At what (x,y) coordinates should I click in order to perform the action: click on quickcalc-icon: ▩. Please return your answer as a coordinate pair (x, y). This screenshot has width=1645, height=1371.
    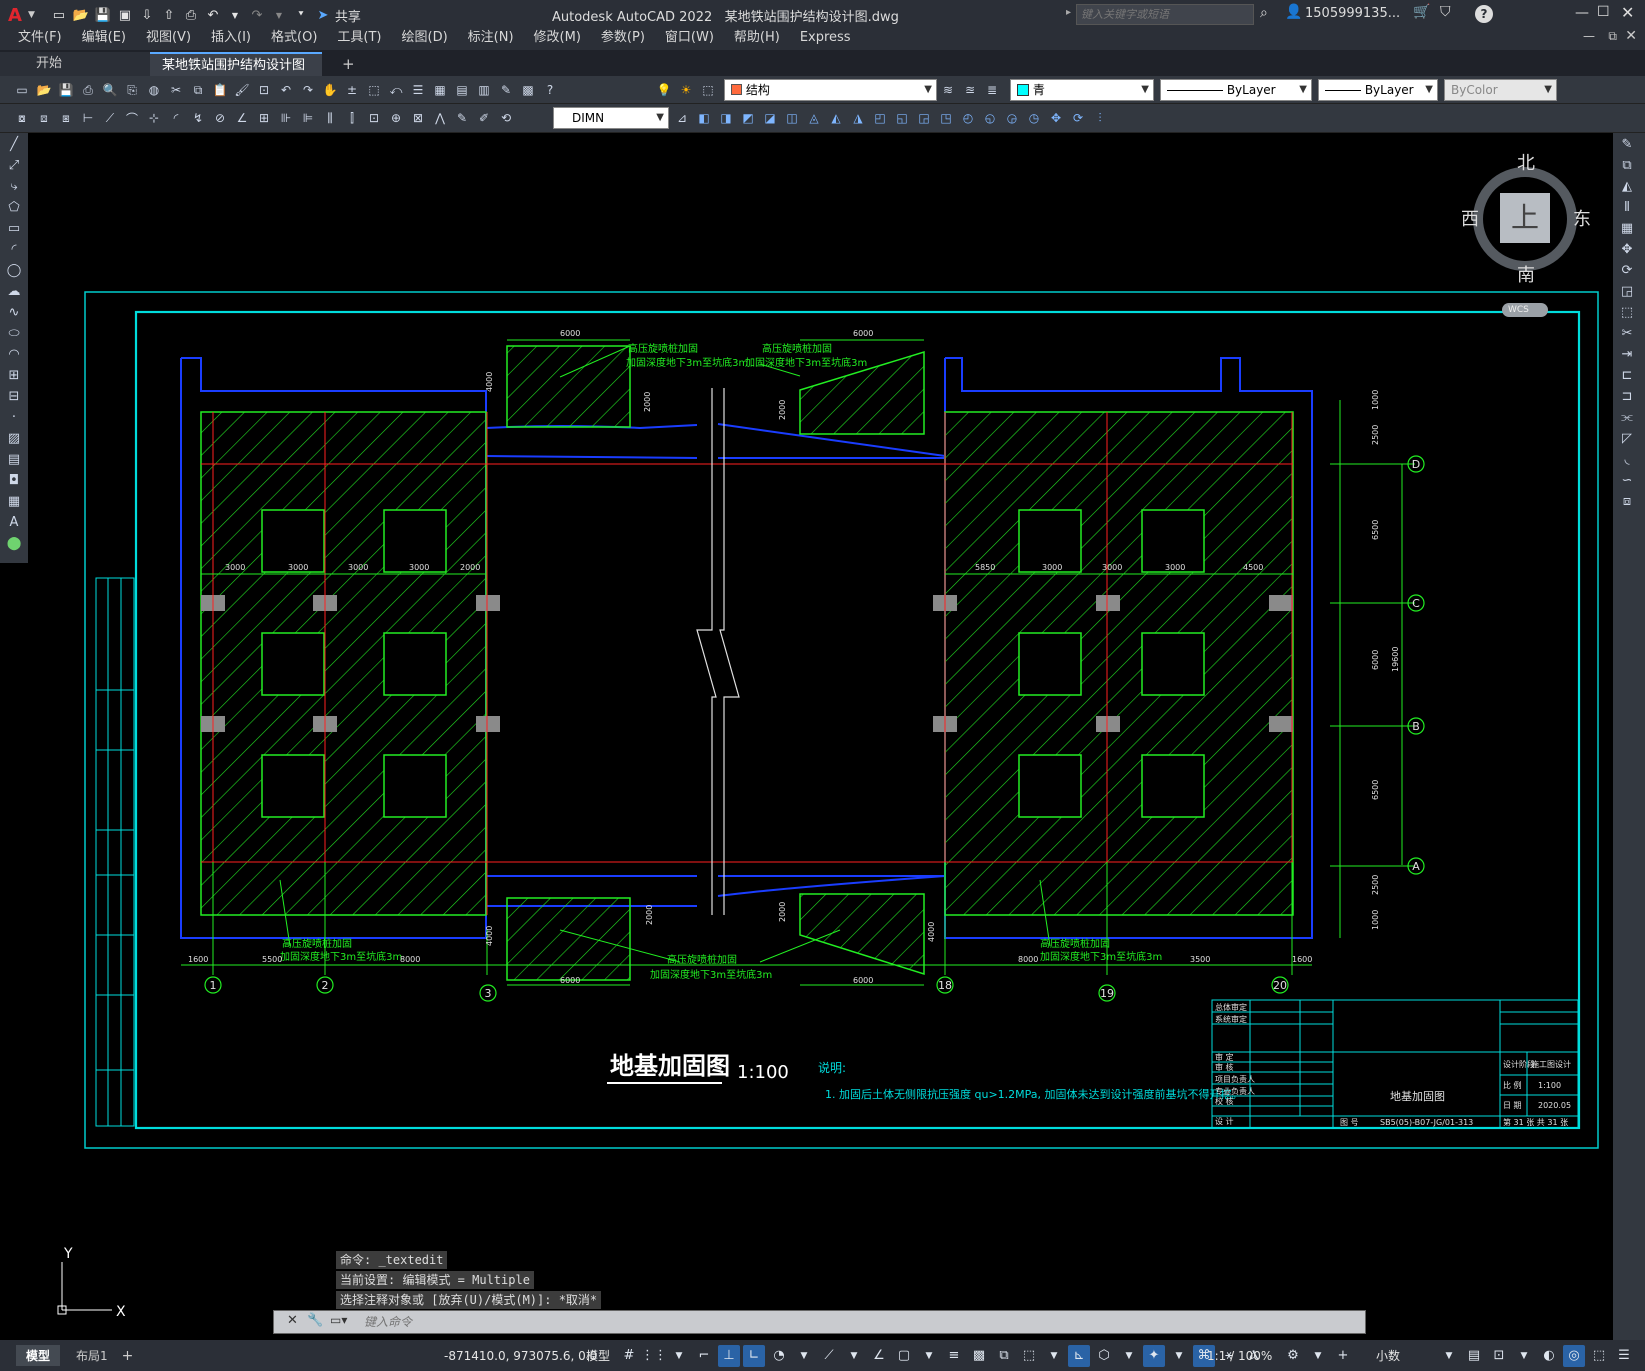
    Looking at the image, I should click on (528, 90).